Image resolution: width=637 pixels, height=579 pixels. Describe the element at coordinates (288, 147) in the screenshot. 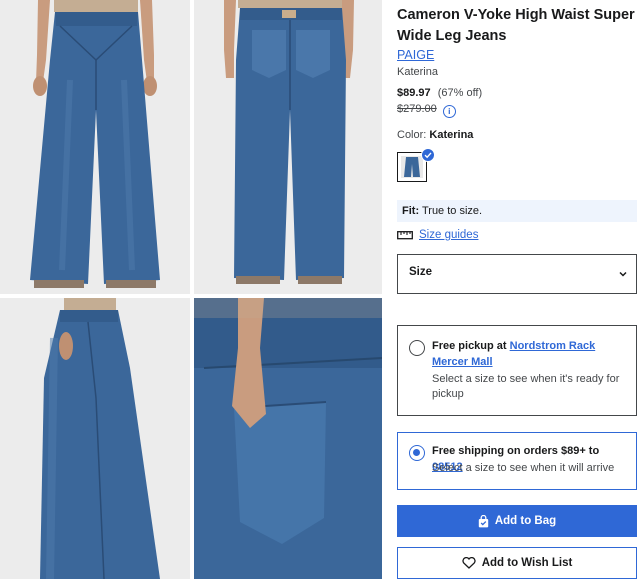

I see `product-image-back` at that location.